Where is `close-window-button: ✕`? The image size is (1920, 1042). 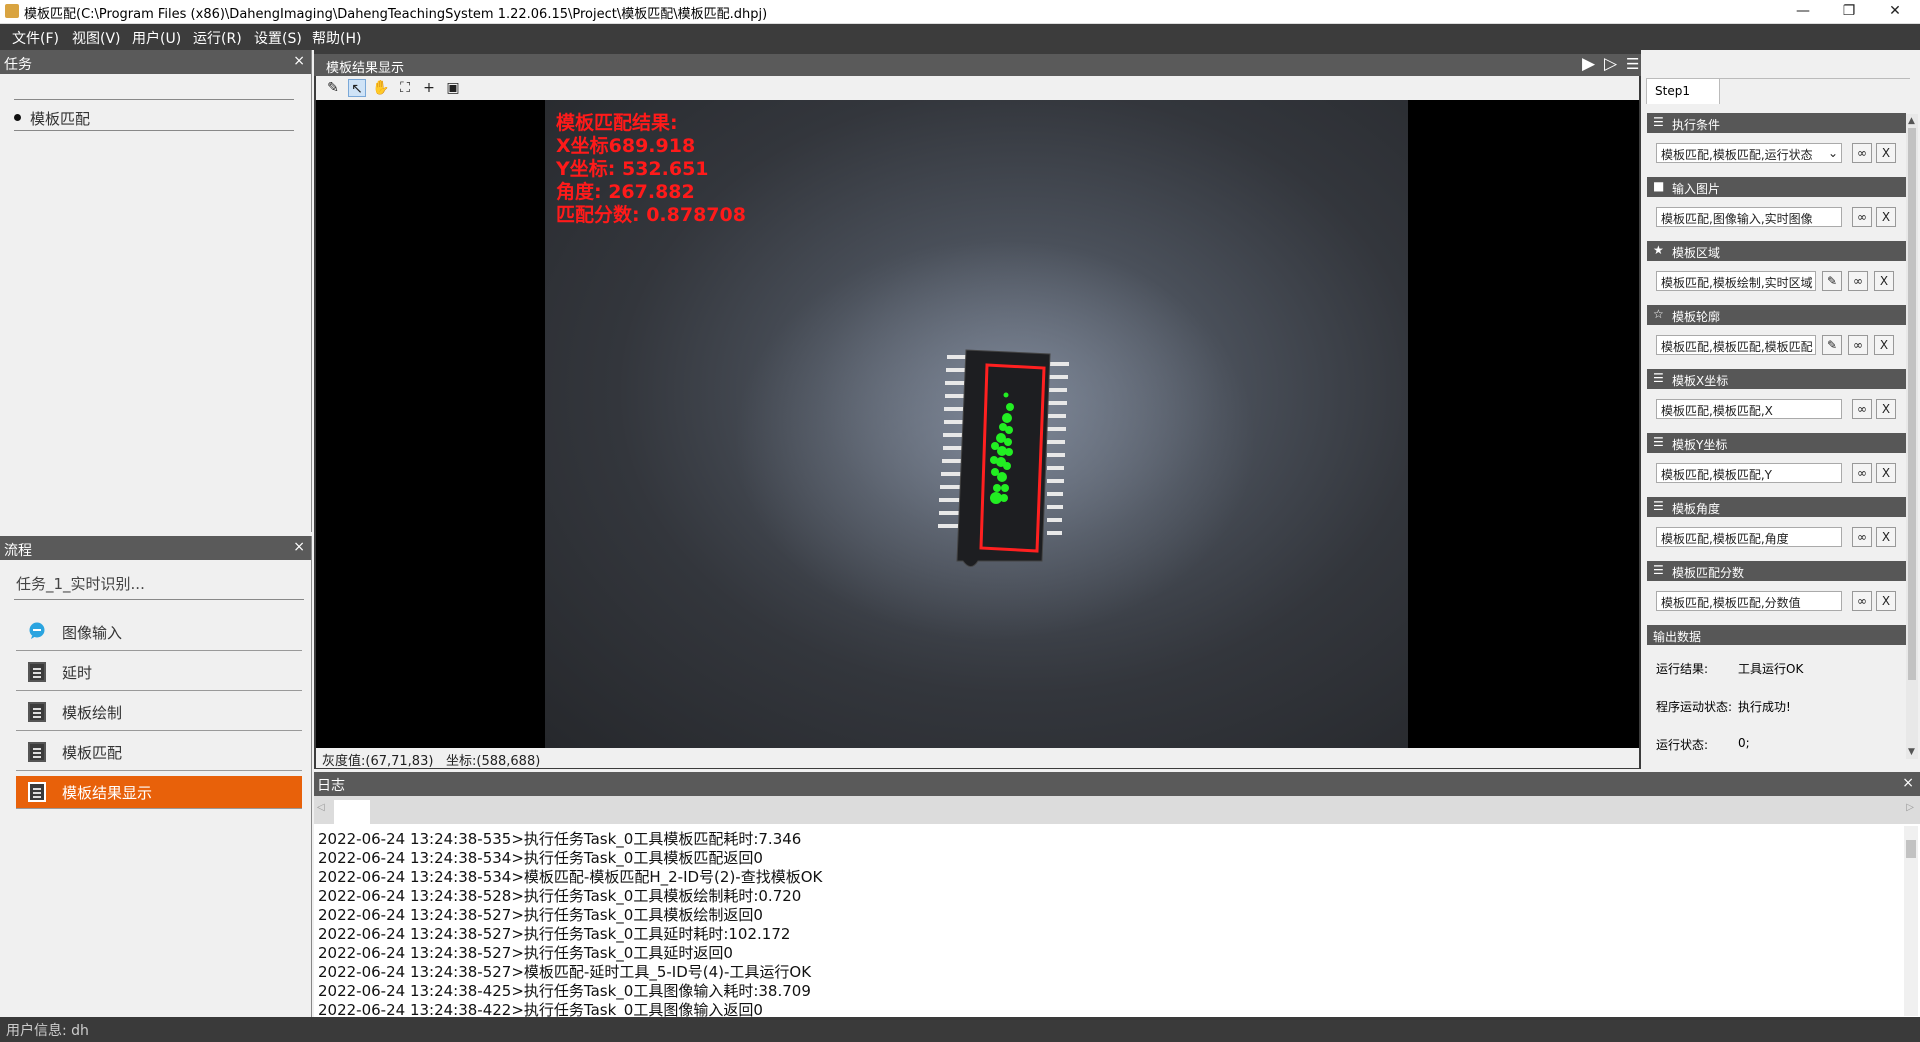
close-window-button: ✕ is located at coordinates (1895, 12).